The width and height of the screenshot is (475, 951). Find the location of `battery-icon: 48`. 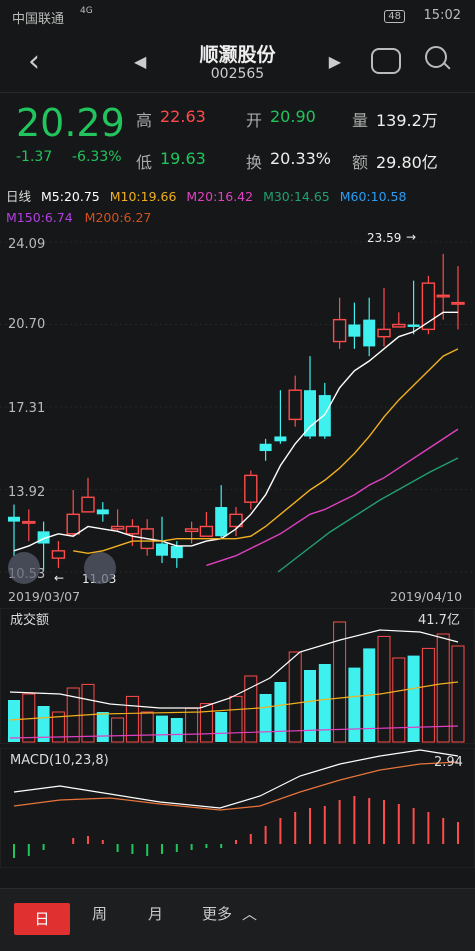

battery-icon: 48 is located at coordinates (394, 15).